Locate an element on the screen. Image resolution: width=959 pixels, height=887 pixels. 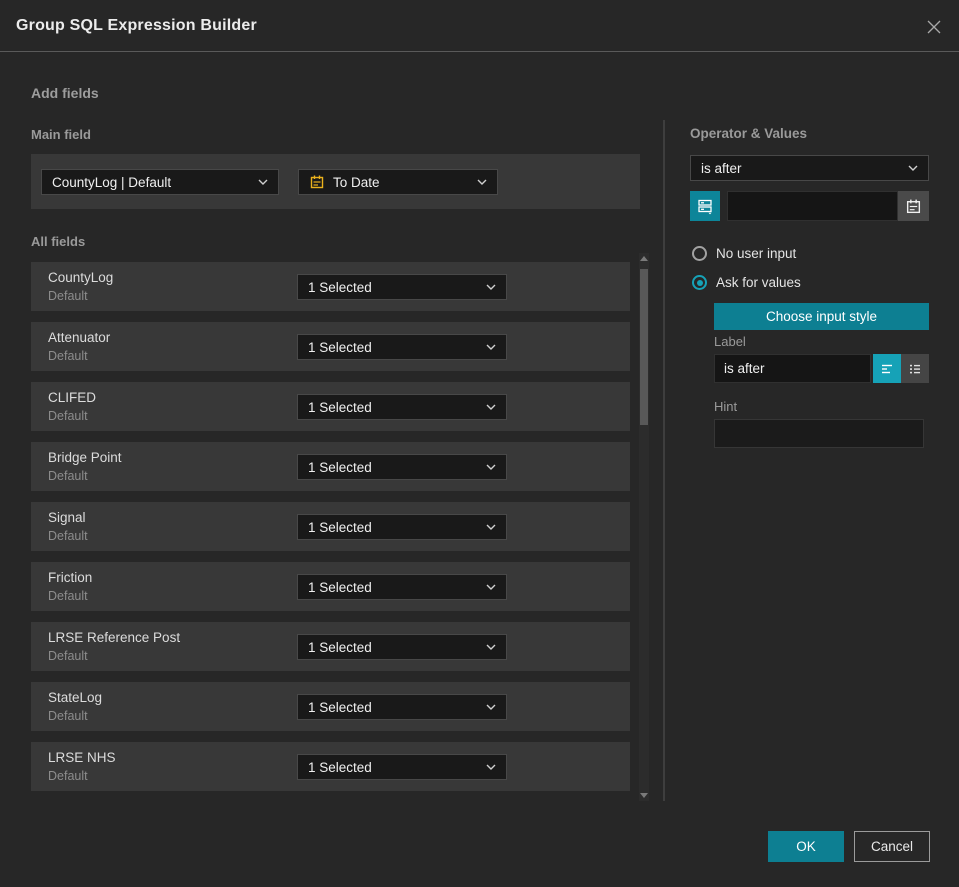
list-icon is located at coordinates (915, 368).